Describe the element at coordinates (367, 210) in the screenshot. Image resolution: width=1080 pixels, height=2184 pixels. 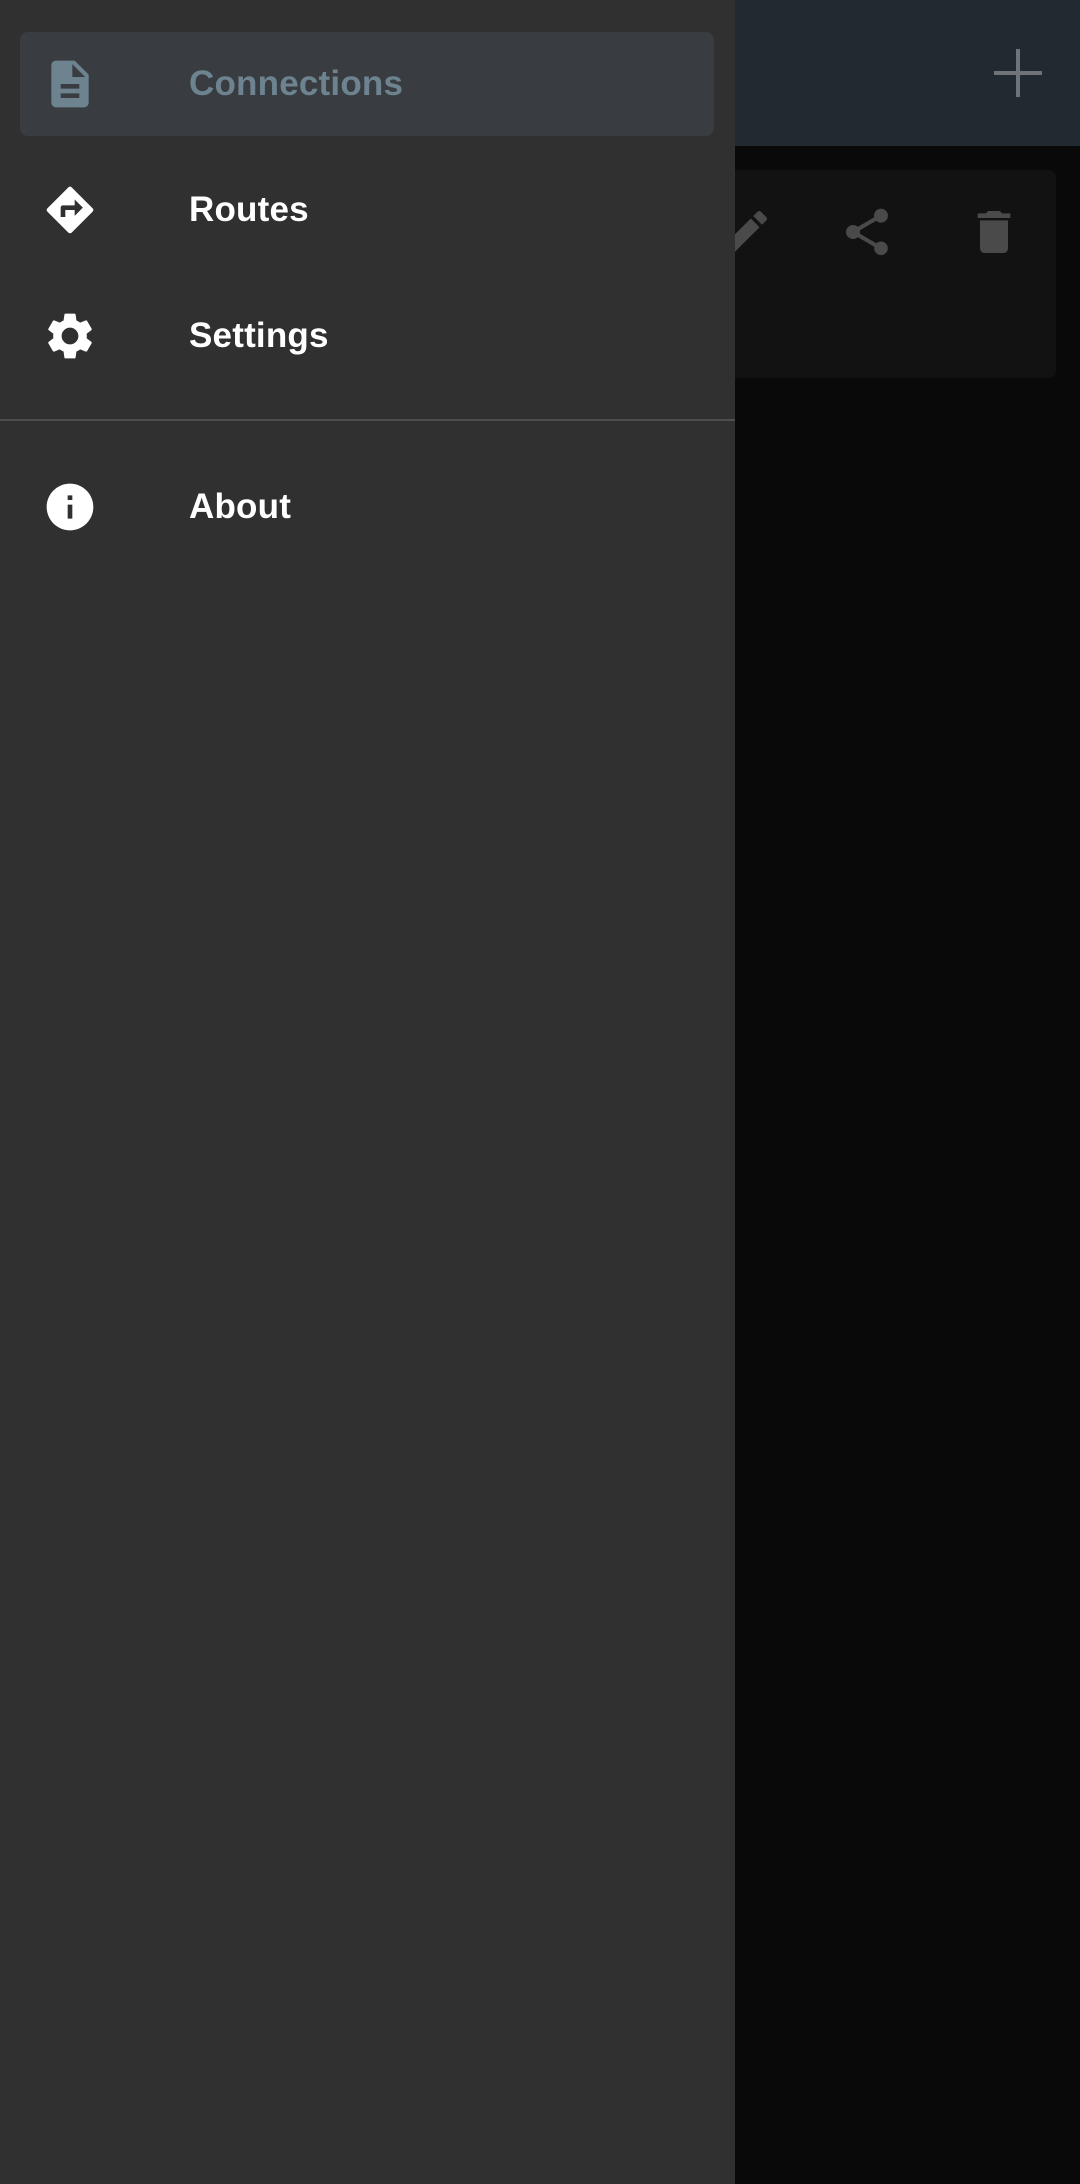
I see `nav-item-routes: Routes` at that location.